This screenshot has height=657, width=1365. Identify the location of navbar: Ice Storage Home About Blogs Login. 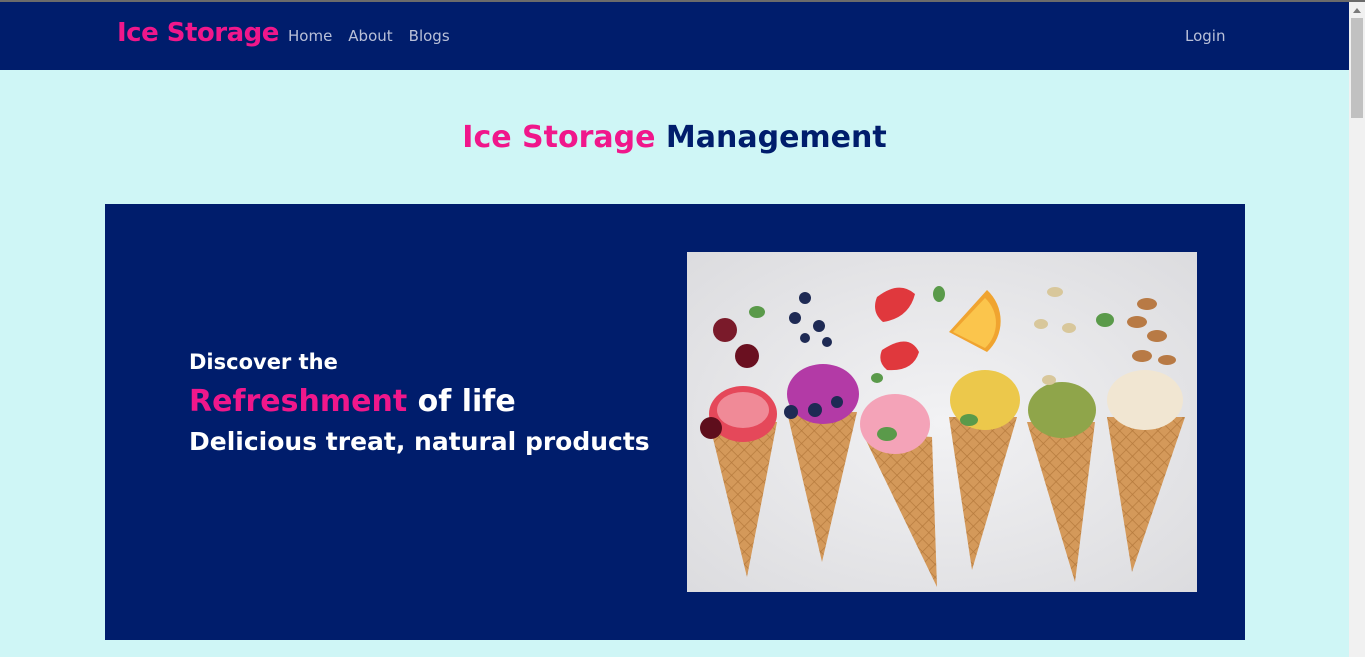
(674, 36).